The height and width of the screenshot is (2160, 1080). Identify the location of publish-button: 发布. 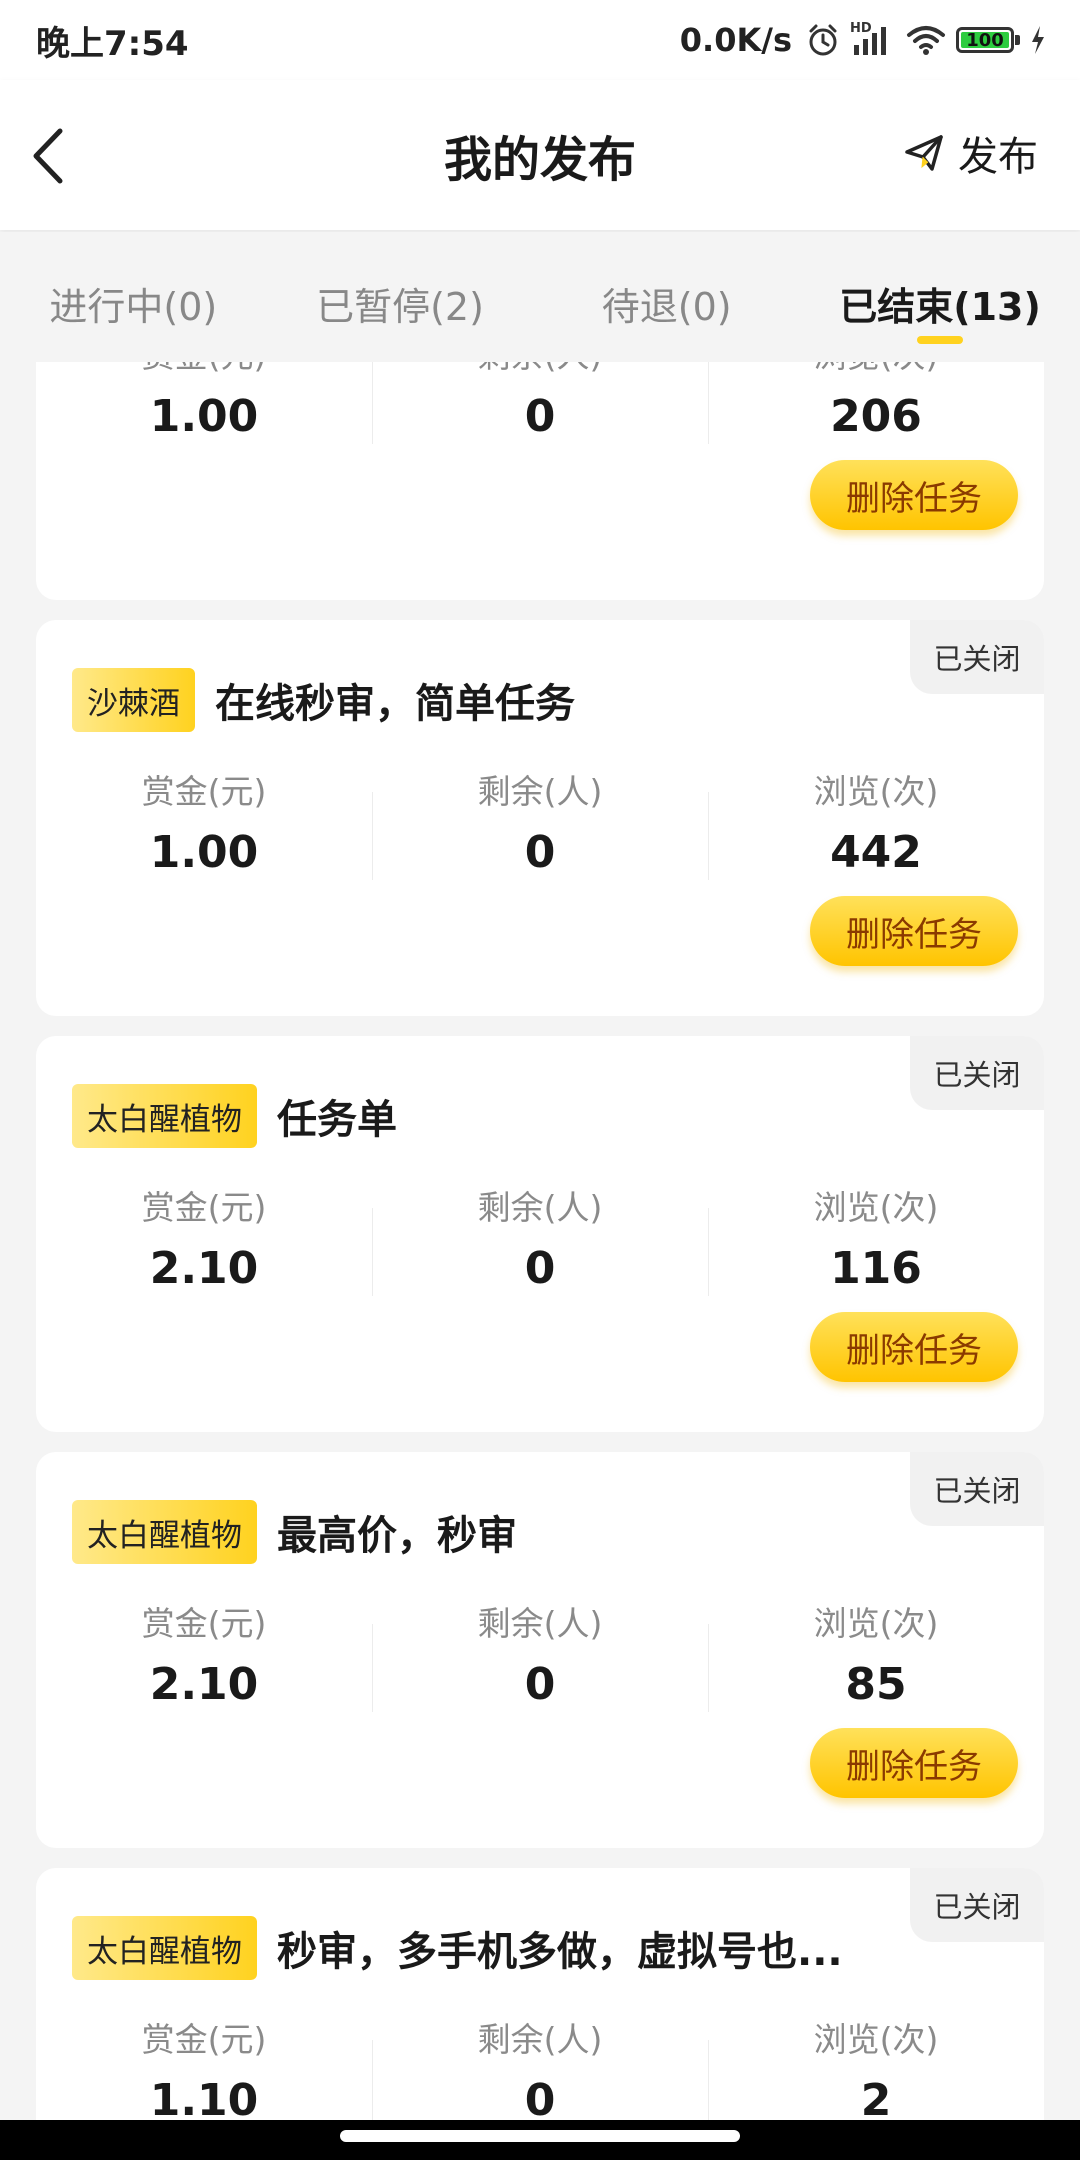
(971, 153).